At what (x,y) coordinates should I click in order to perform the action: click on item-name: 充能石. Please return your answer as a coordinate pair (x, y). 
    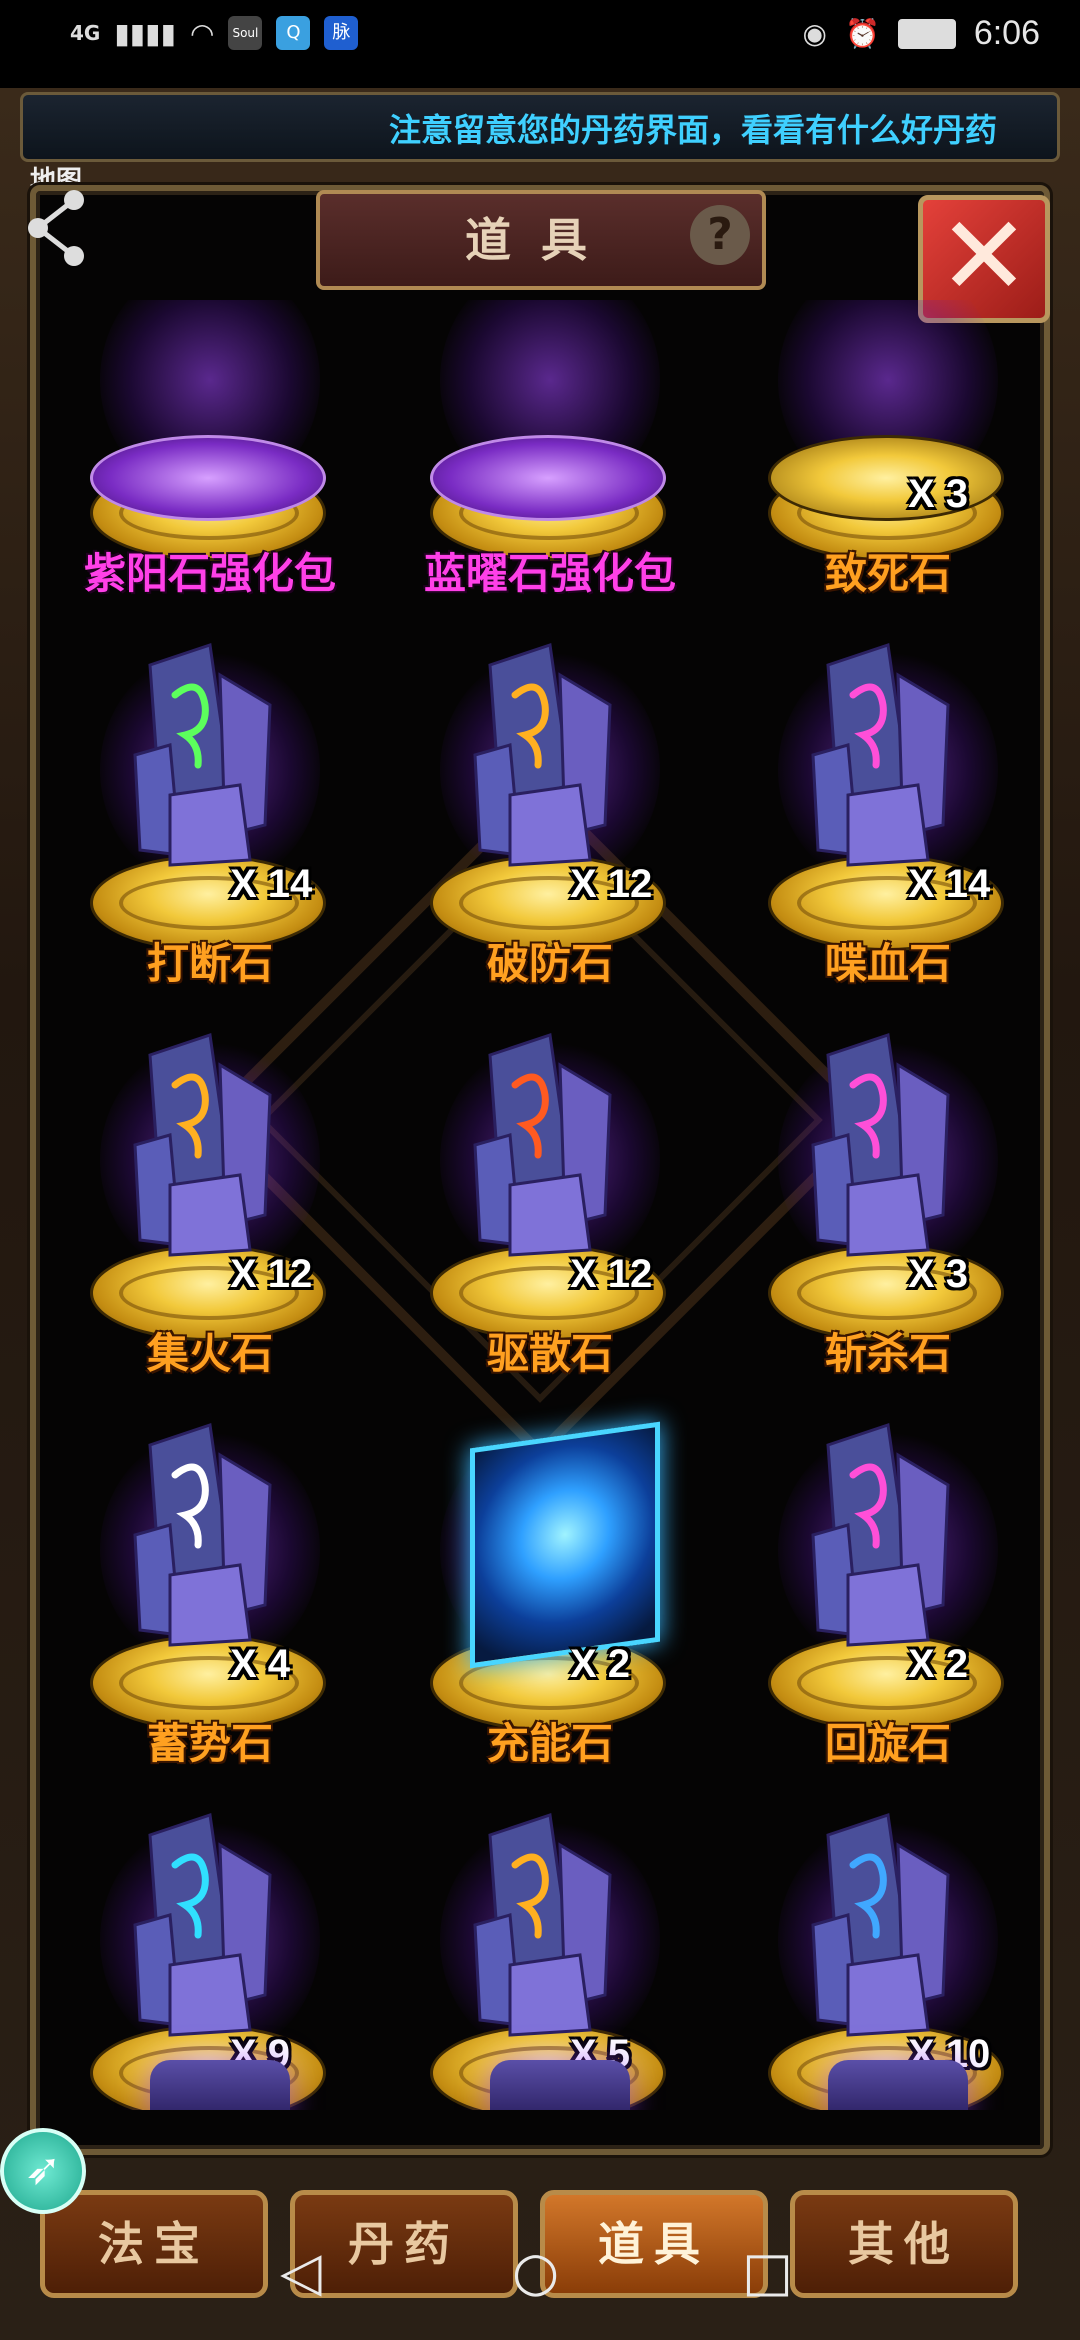
    Looking at the image, I should click on (549, 1743).